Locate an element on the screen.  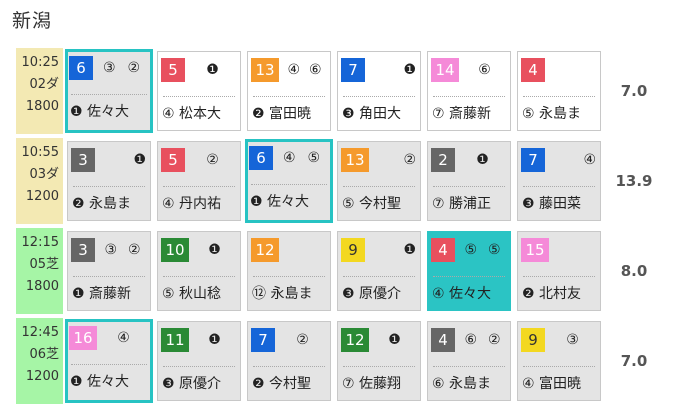
odds-value: 8.0 is located at coordinates (634, 271).